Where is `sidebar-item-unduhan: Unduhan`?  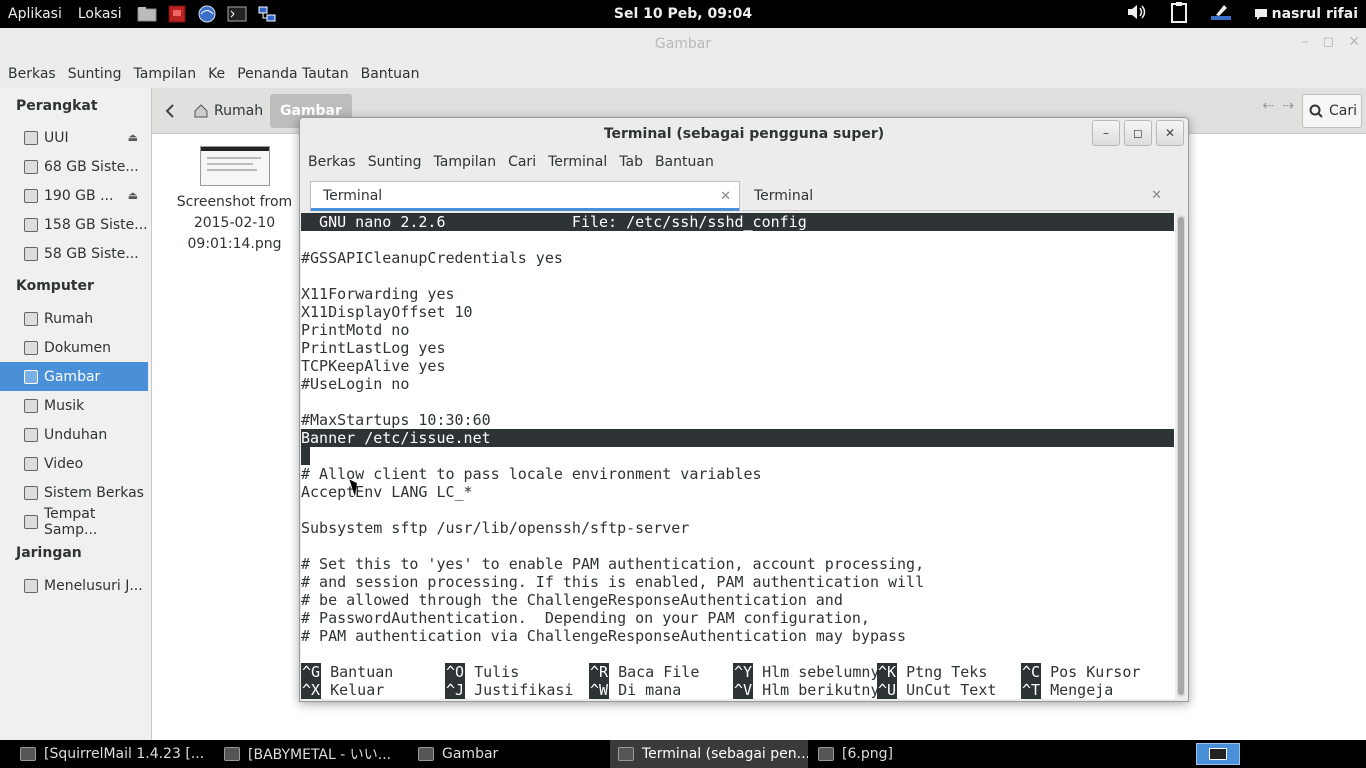 sidebar-item-unduhan: Unduhan is located at coordinates (74, 434).